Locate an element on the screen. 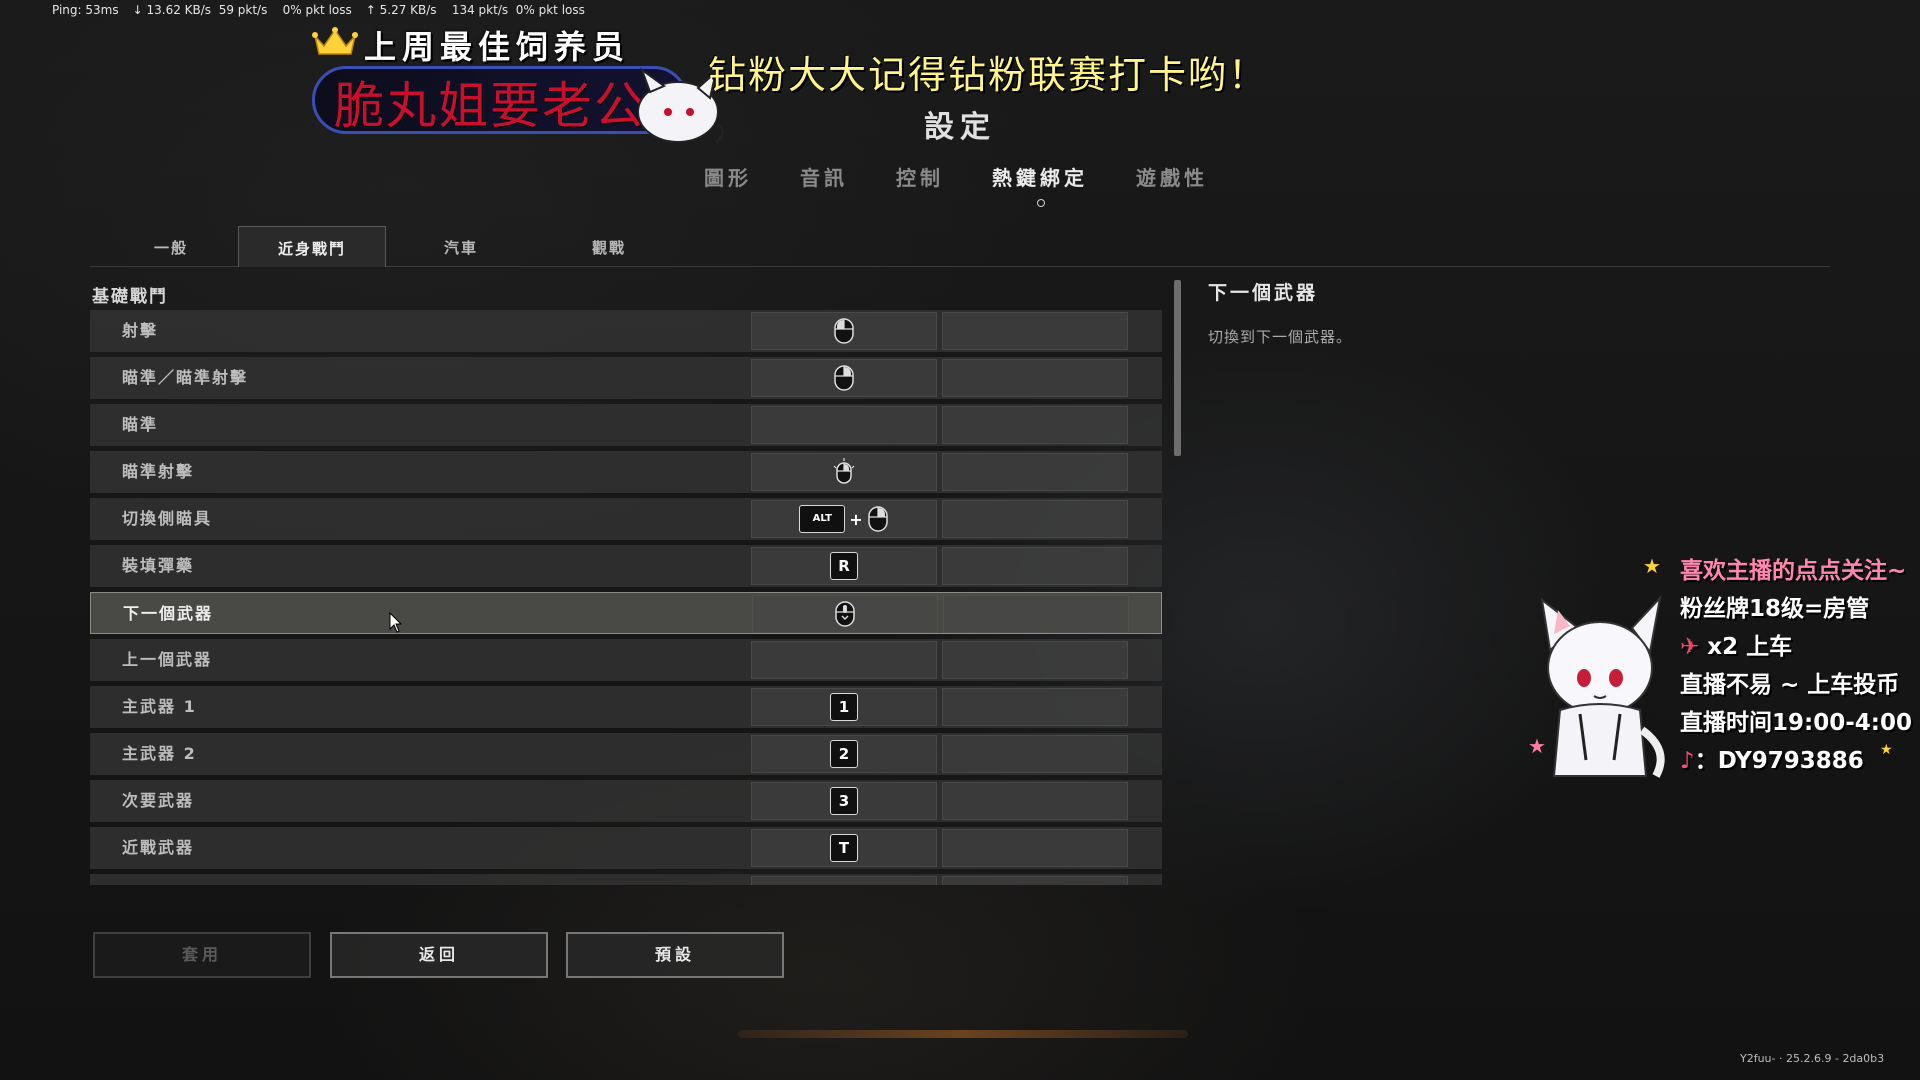  primary-binding-slot: R is located at coordinates (844, 566).